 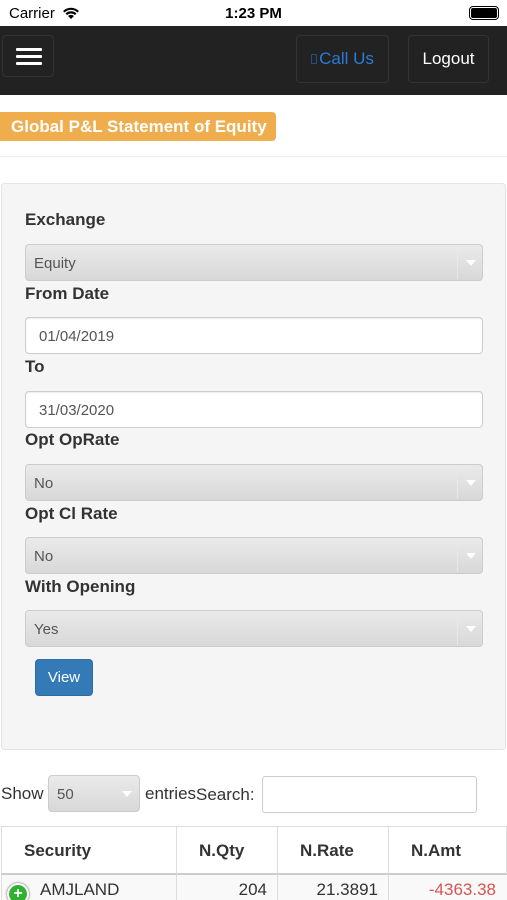 I want to click on table-row: + AMJLAND 204 21.3891 -4363.38, so click(x=254, y=887).